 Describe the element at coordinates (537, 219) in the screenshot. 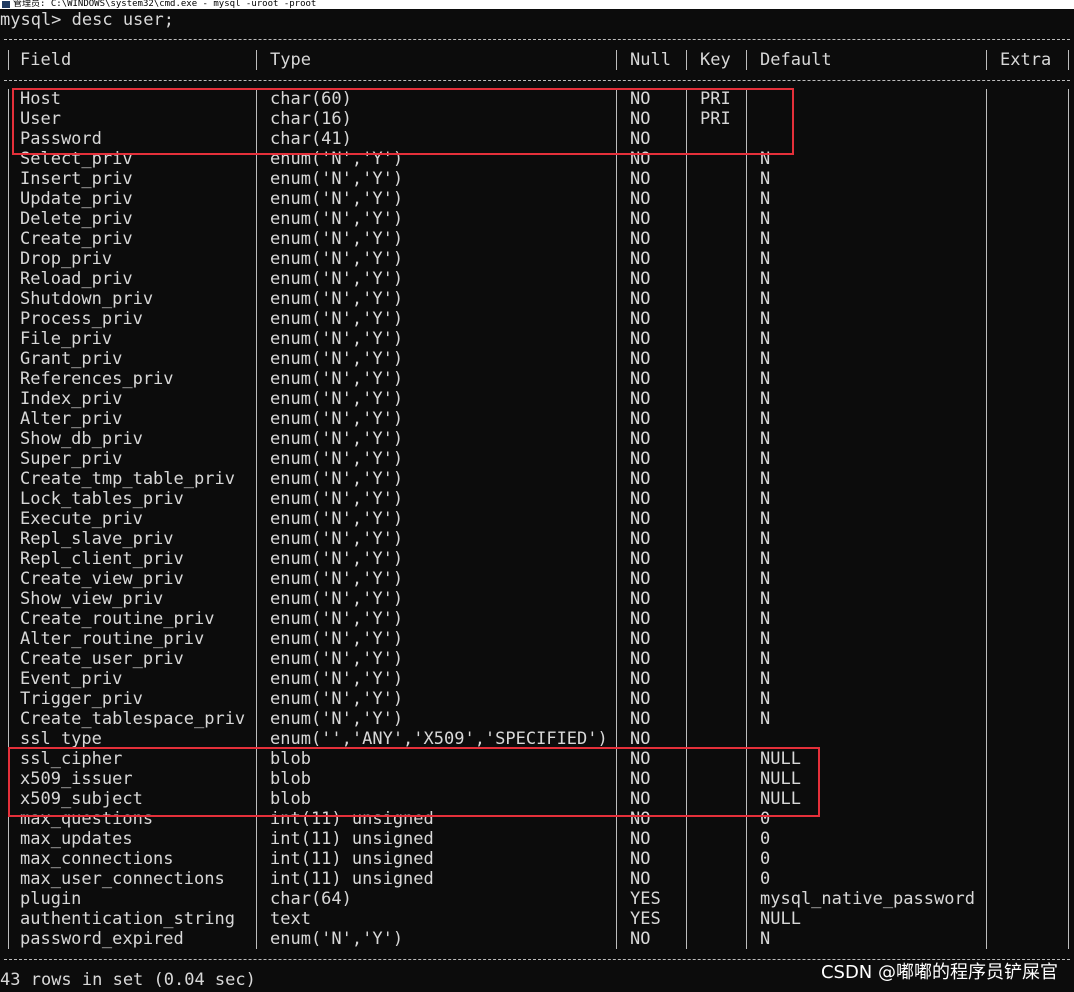

I see `table-row: Delete_priv enum('N','Y') NO N` at that location.